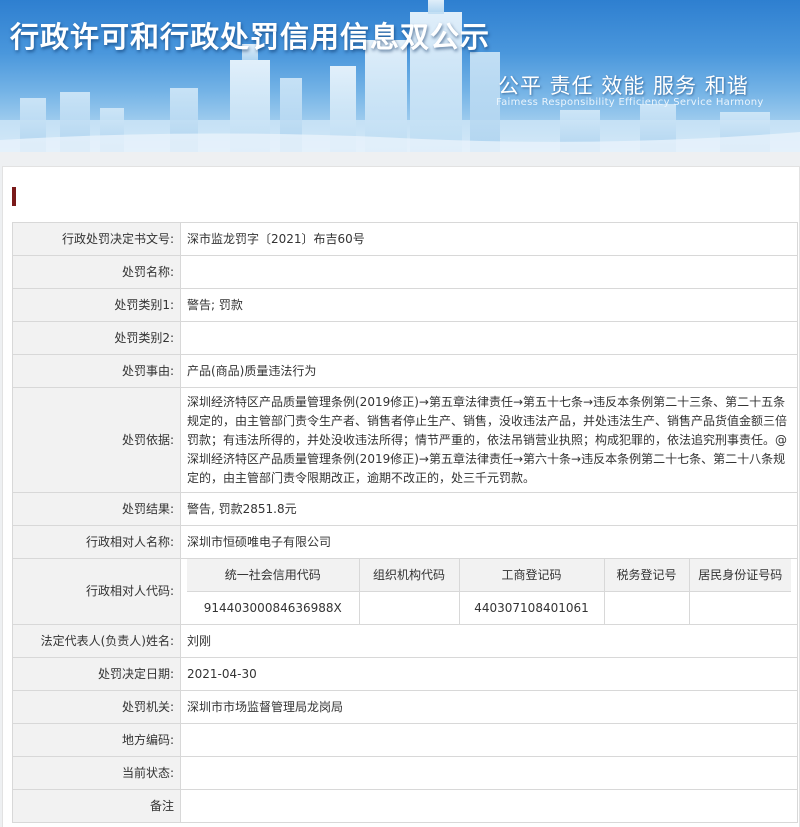 The height and width of the screenshot is (827, 800). Describe the element at coordinates (740, 575) in the screenshot. I see `code-header-id: 居民身份证号码` at that location.